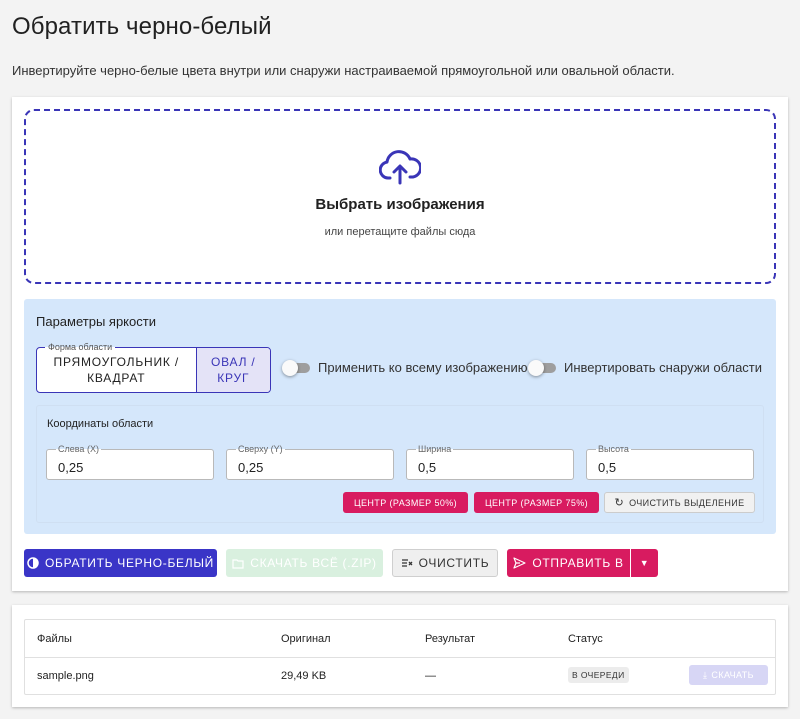 This screenshot has width=800, height=719. I want to click on send-to-label: ОТПРАВИТЬ В, so click(578, 563).